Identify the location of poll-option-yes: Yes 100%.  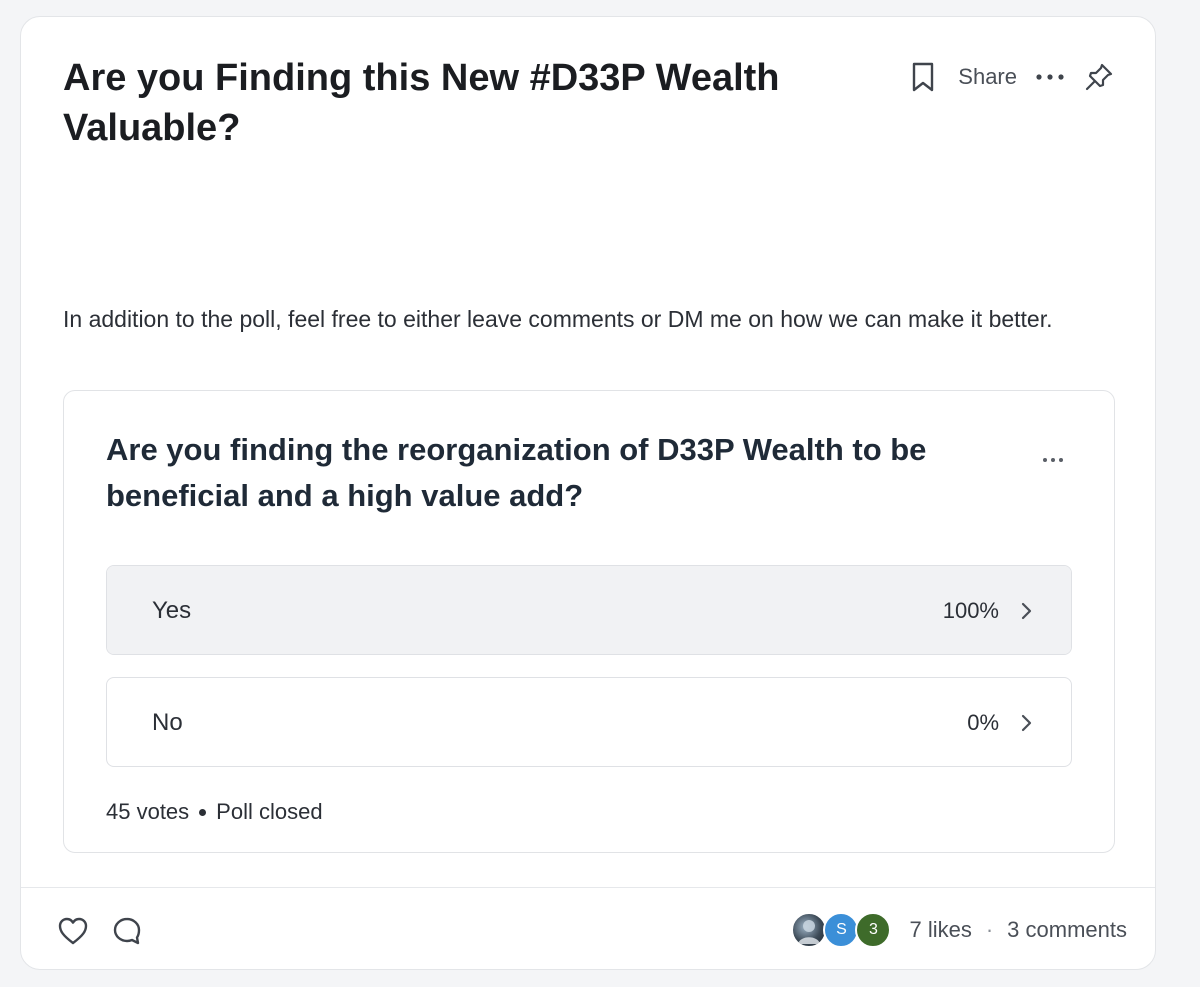
(589, 610).